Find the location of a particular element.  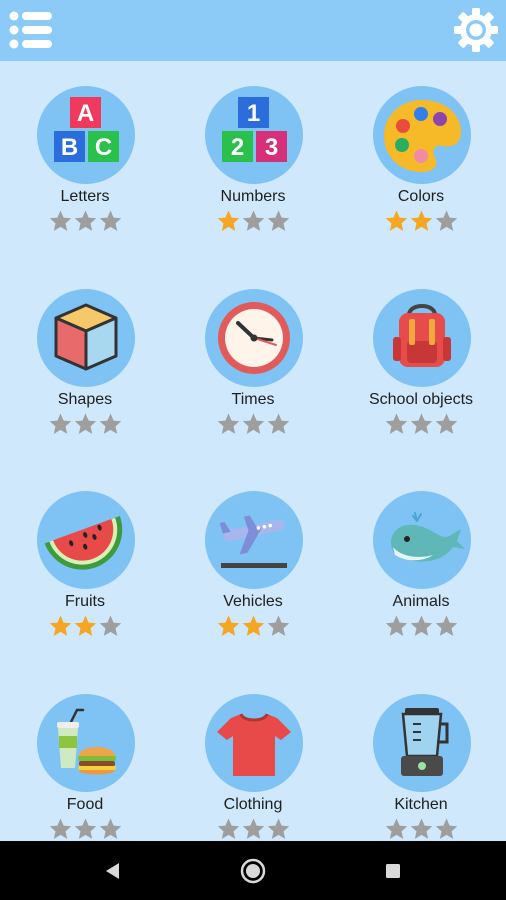

category-tile-school-objects: School objects is located at coordinates (421, 359).